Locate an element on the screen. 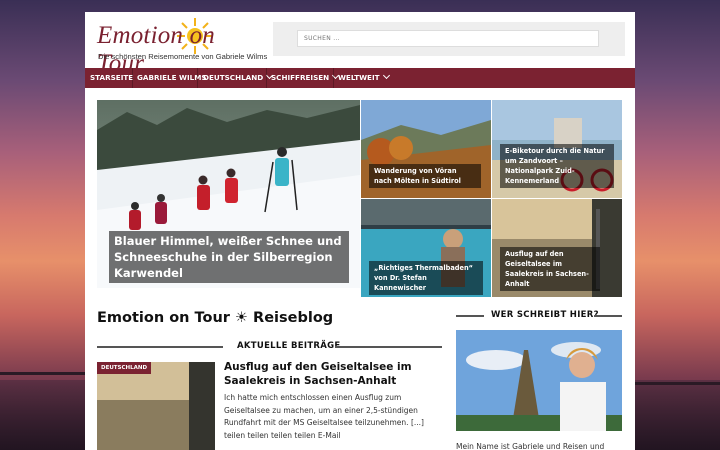  category-badge: DEUTSCHLAND is located at coordinates (124, 368).